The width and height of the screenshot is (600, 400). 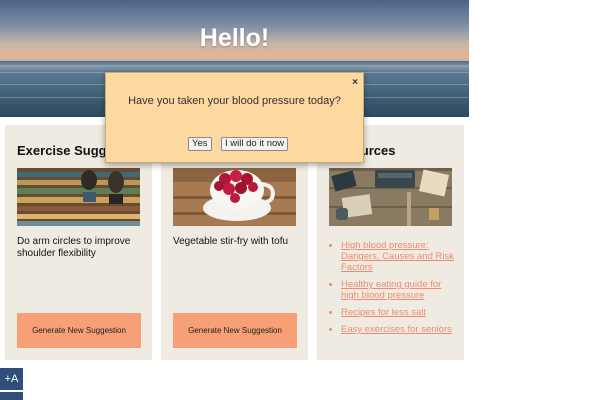 What do you see at coordinates (231, 241) in the screenshot?
I see `recipe-suggestion-text: Vegetable stir-fry with tofu` at bounding box center [231, 241].